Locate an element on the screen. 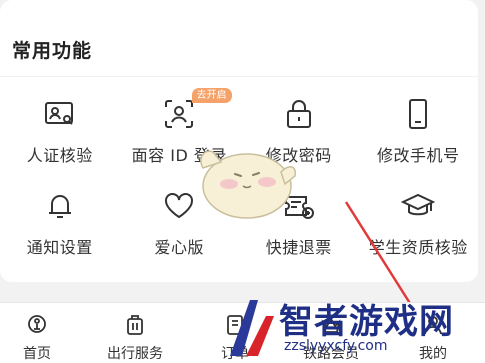  site-watermark: 智者游戏网 zzslyyxcfy.com is located at coordinates (353, 329).